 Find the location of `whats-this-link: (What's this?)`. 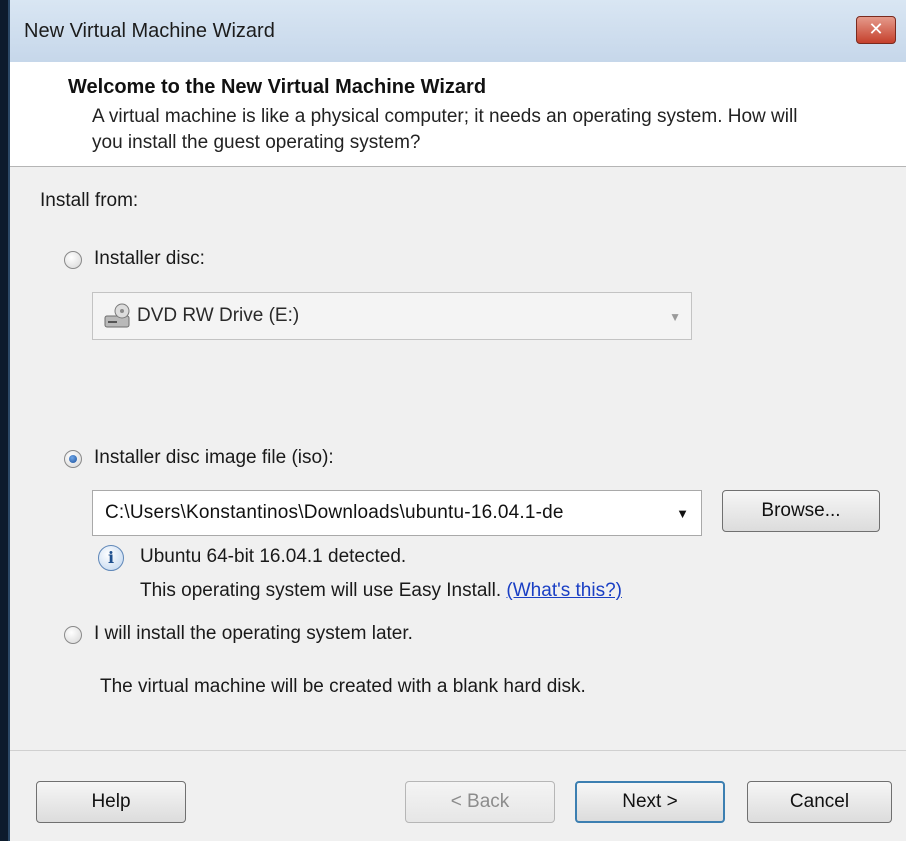

whats-this-link: (What's this?) is located at coordinates (564, 590).